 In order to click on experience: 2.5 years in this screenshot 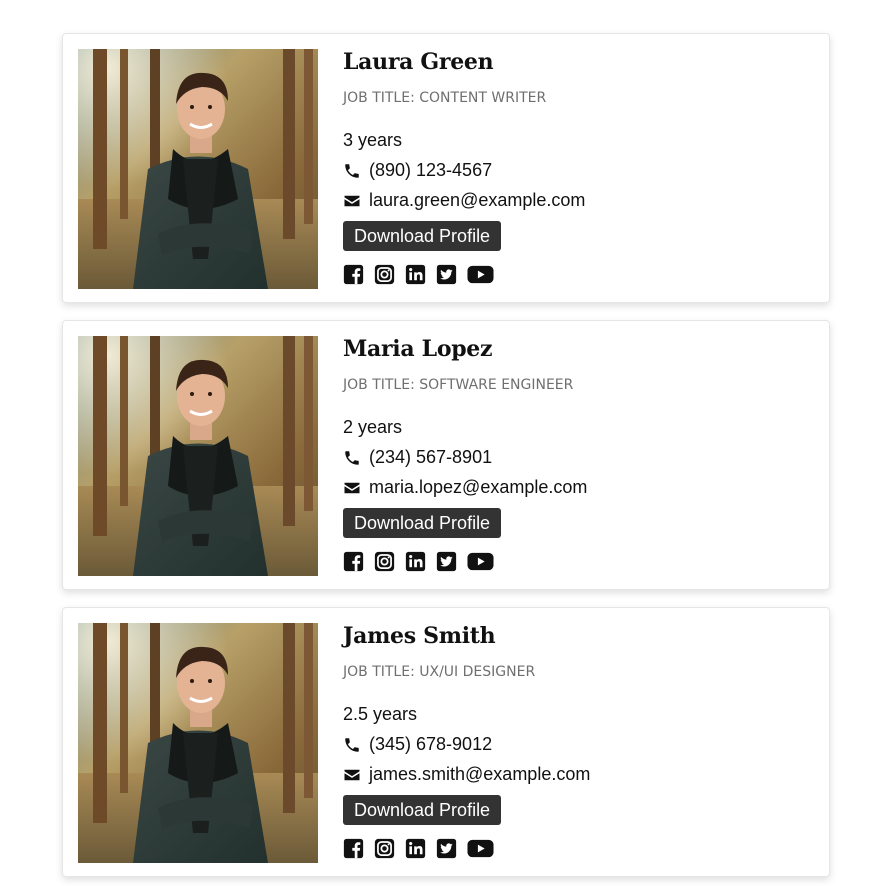, I will do `click(380, 714)`.